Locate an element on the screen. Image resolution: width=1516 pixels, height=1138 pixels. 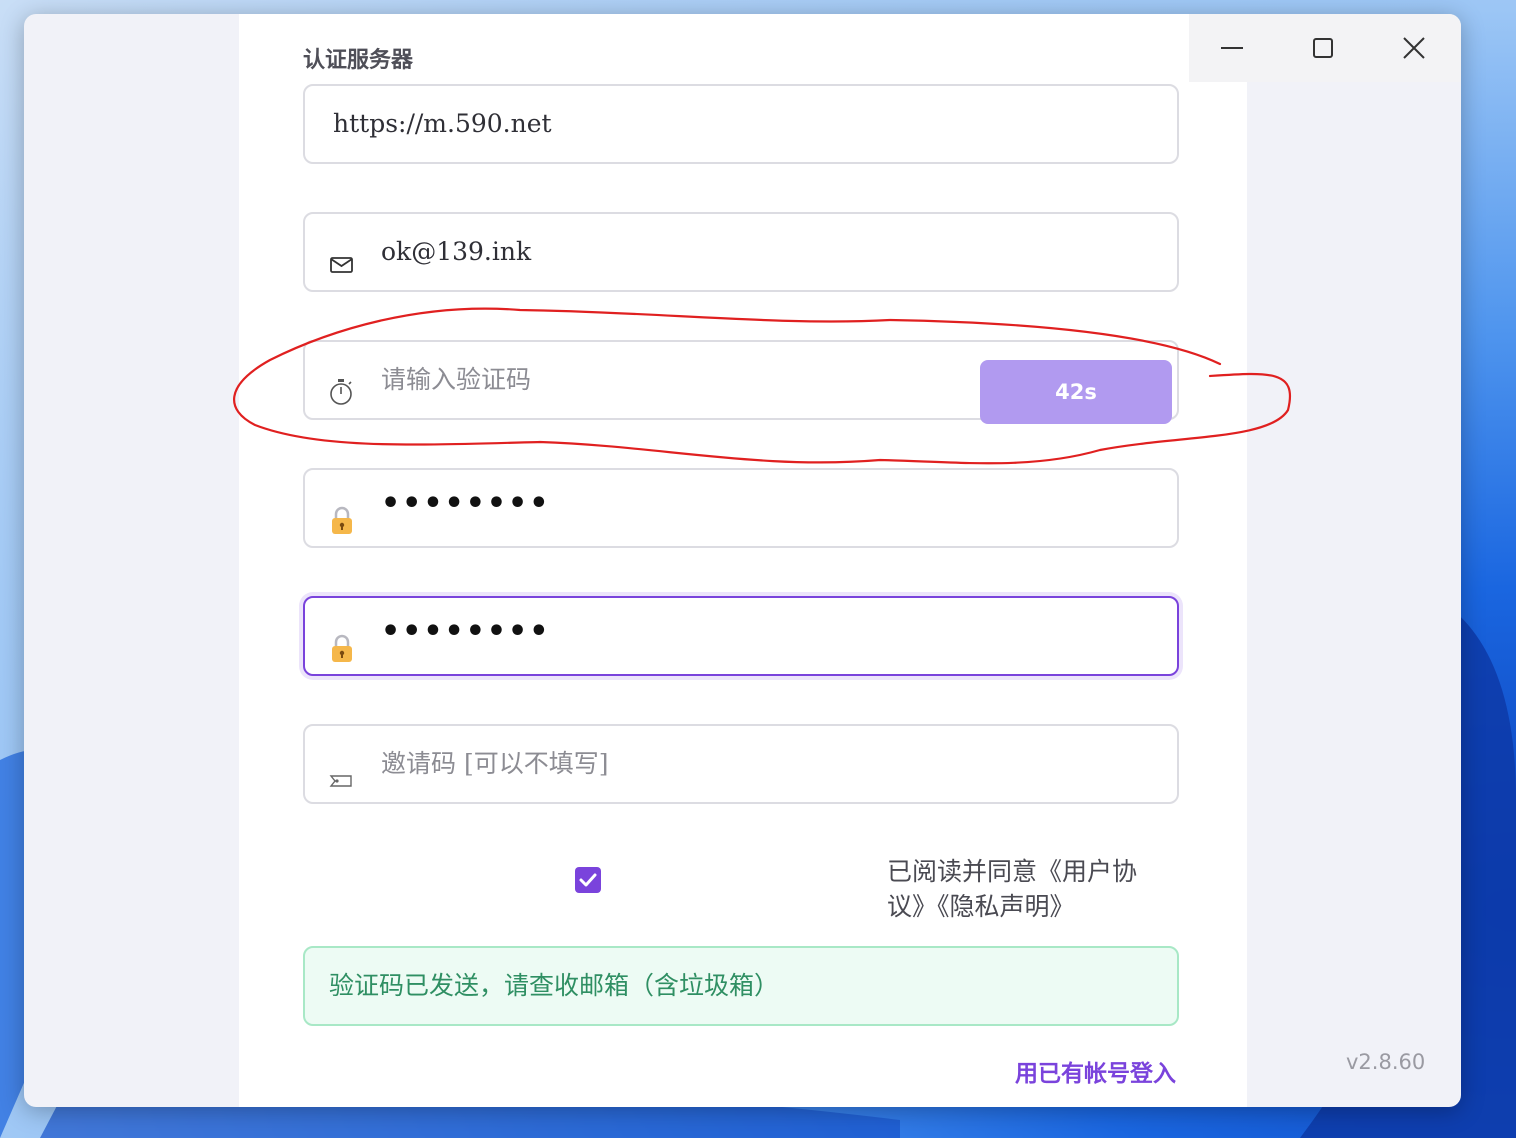
stopwatch-icon is located at coordinates (341, 392).